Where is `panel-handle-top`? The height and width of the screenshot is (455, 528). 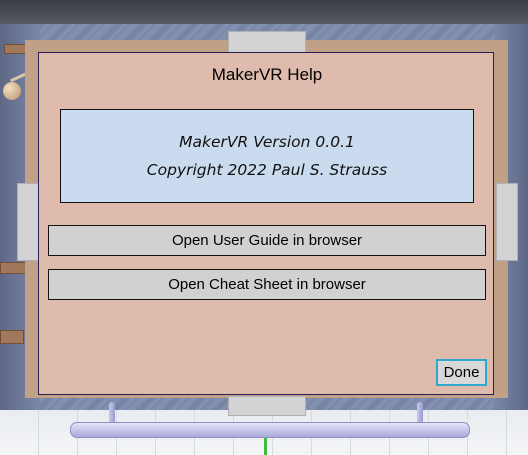
panel-handle-top is located at coordinates (267, 42).